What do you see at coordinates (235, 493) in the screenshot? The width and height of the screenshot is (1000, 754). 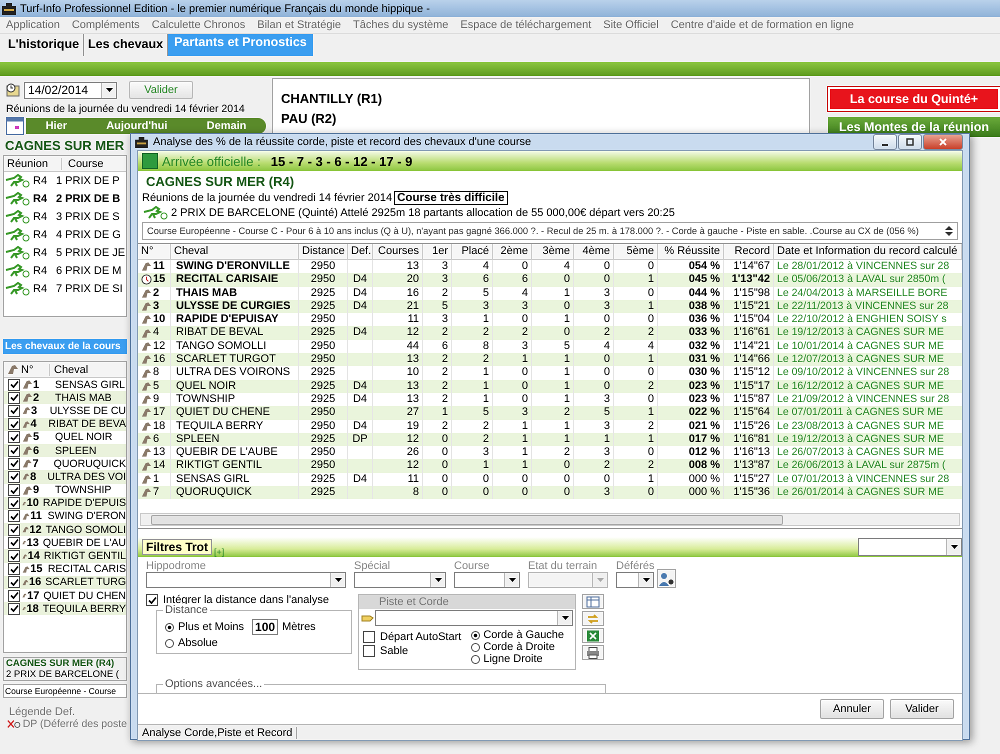 I see `table-cell: QUORUQUICK` at bounding box center [235, 493].